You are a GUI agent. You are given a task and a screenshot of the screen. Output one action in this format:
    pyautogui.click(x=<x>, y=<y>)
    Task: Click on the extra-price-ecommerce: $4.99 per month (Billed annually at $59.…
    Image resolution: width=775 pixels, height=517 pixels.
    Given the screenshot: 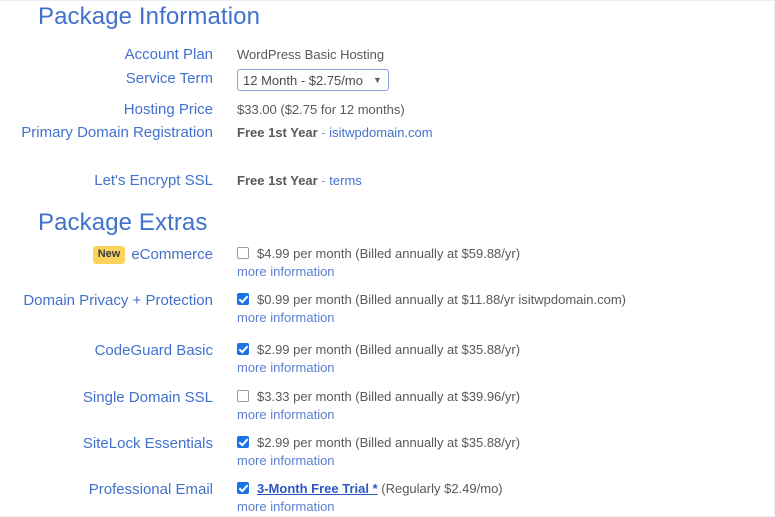 What is the action you would take?
    pyautogui.click(x=389, y=253)
    